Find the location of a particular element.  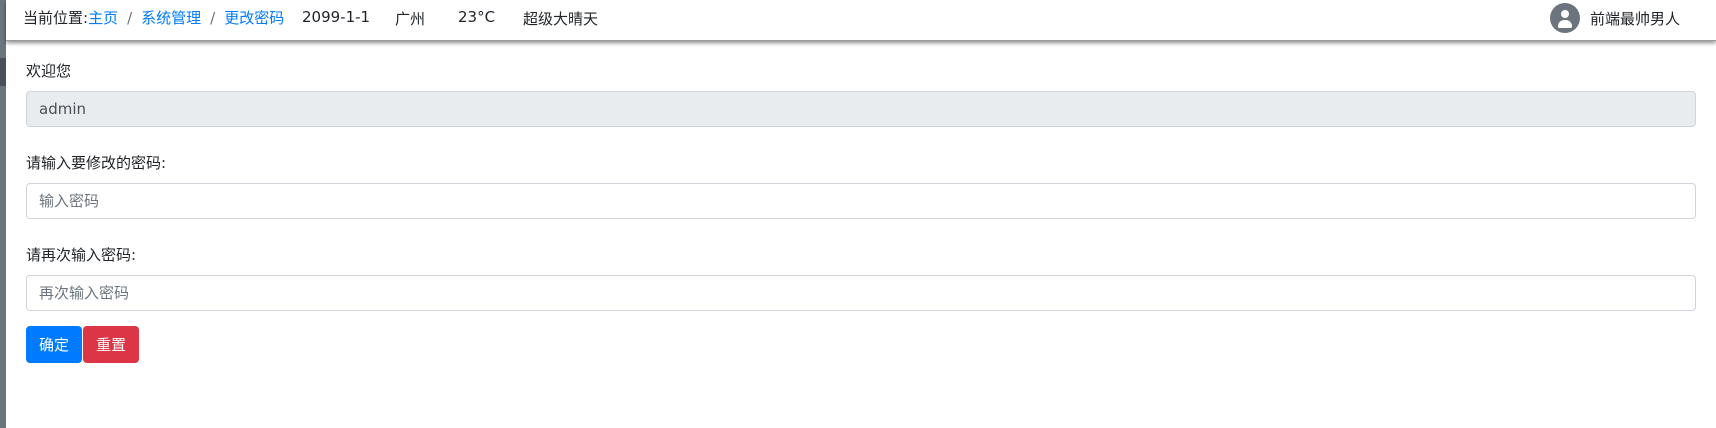

account-field is located at coordinates (861, 109).